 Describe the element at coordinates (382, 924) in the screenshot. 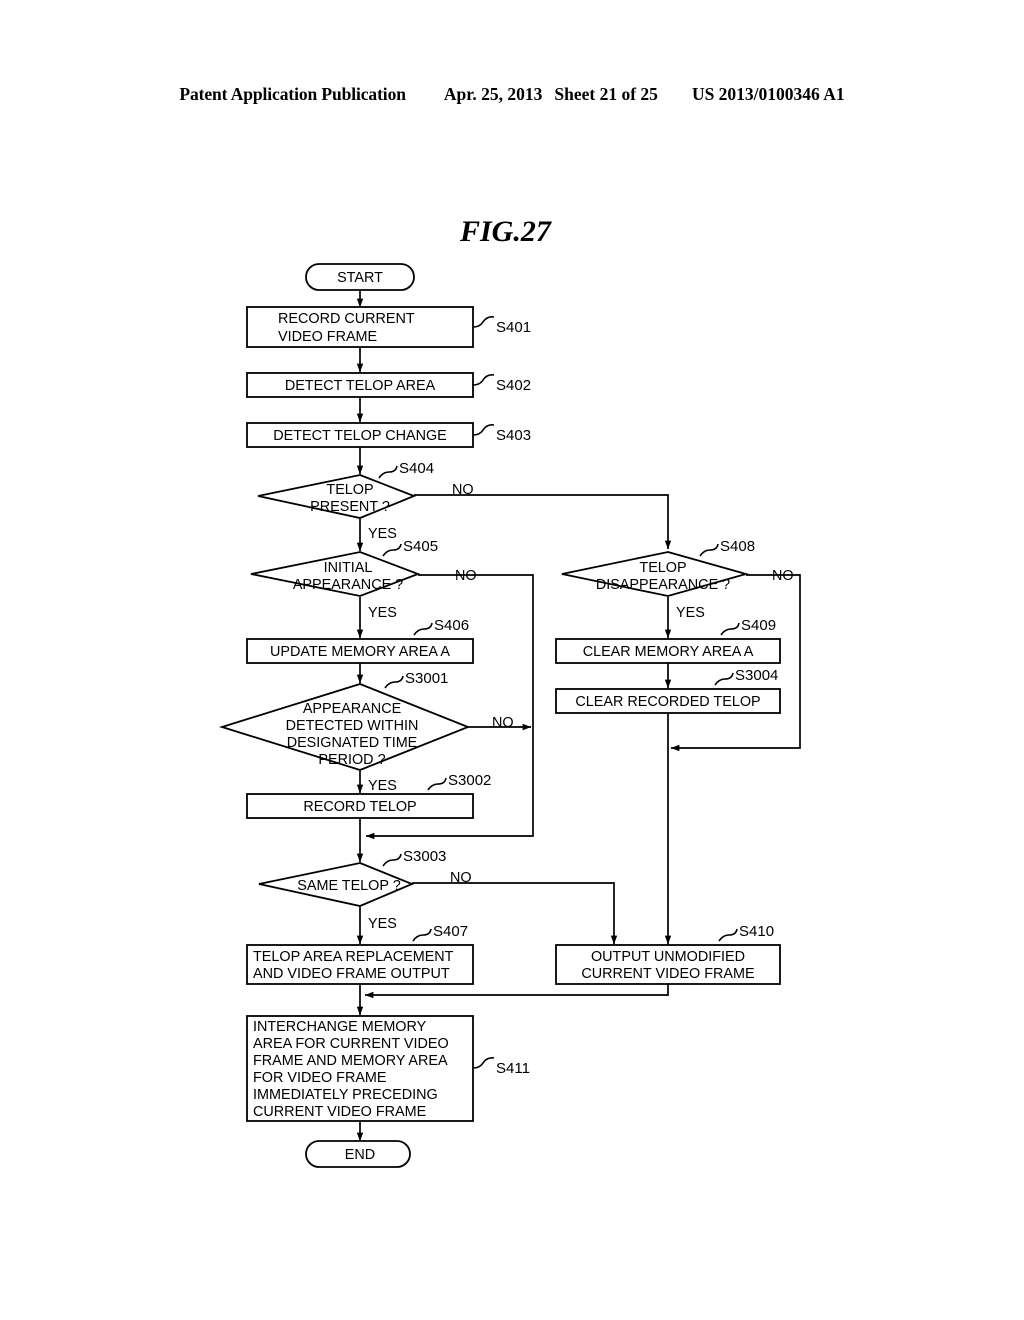

I see `node-s3003-yes-label: YES` at that location.